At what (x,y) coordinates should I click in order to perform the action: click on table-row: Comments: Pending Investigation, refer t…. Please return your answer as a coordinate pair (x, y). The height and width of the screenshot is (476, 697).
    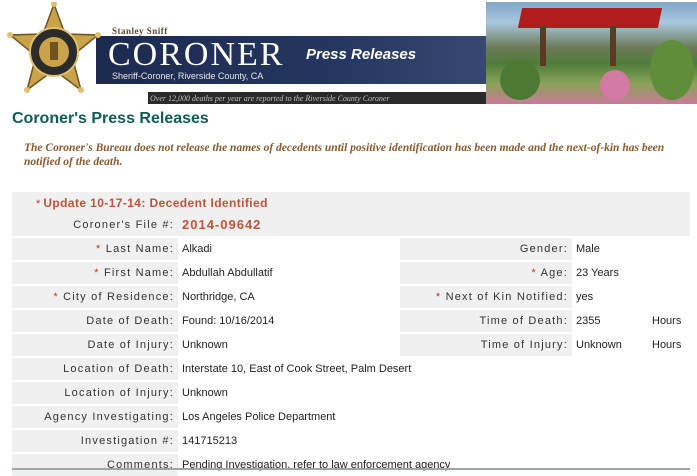
    Looking at the image, I should click on (351, 465).